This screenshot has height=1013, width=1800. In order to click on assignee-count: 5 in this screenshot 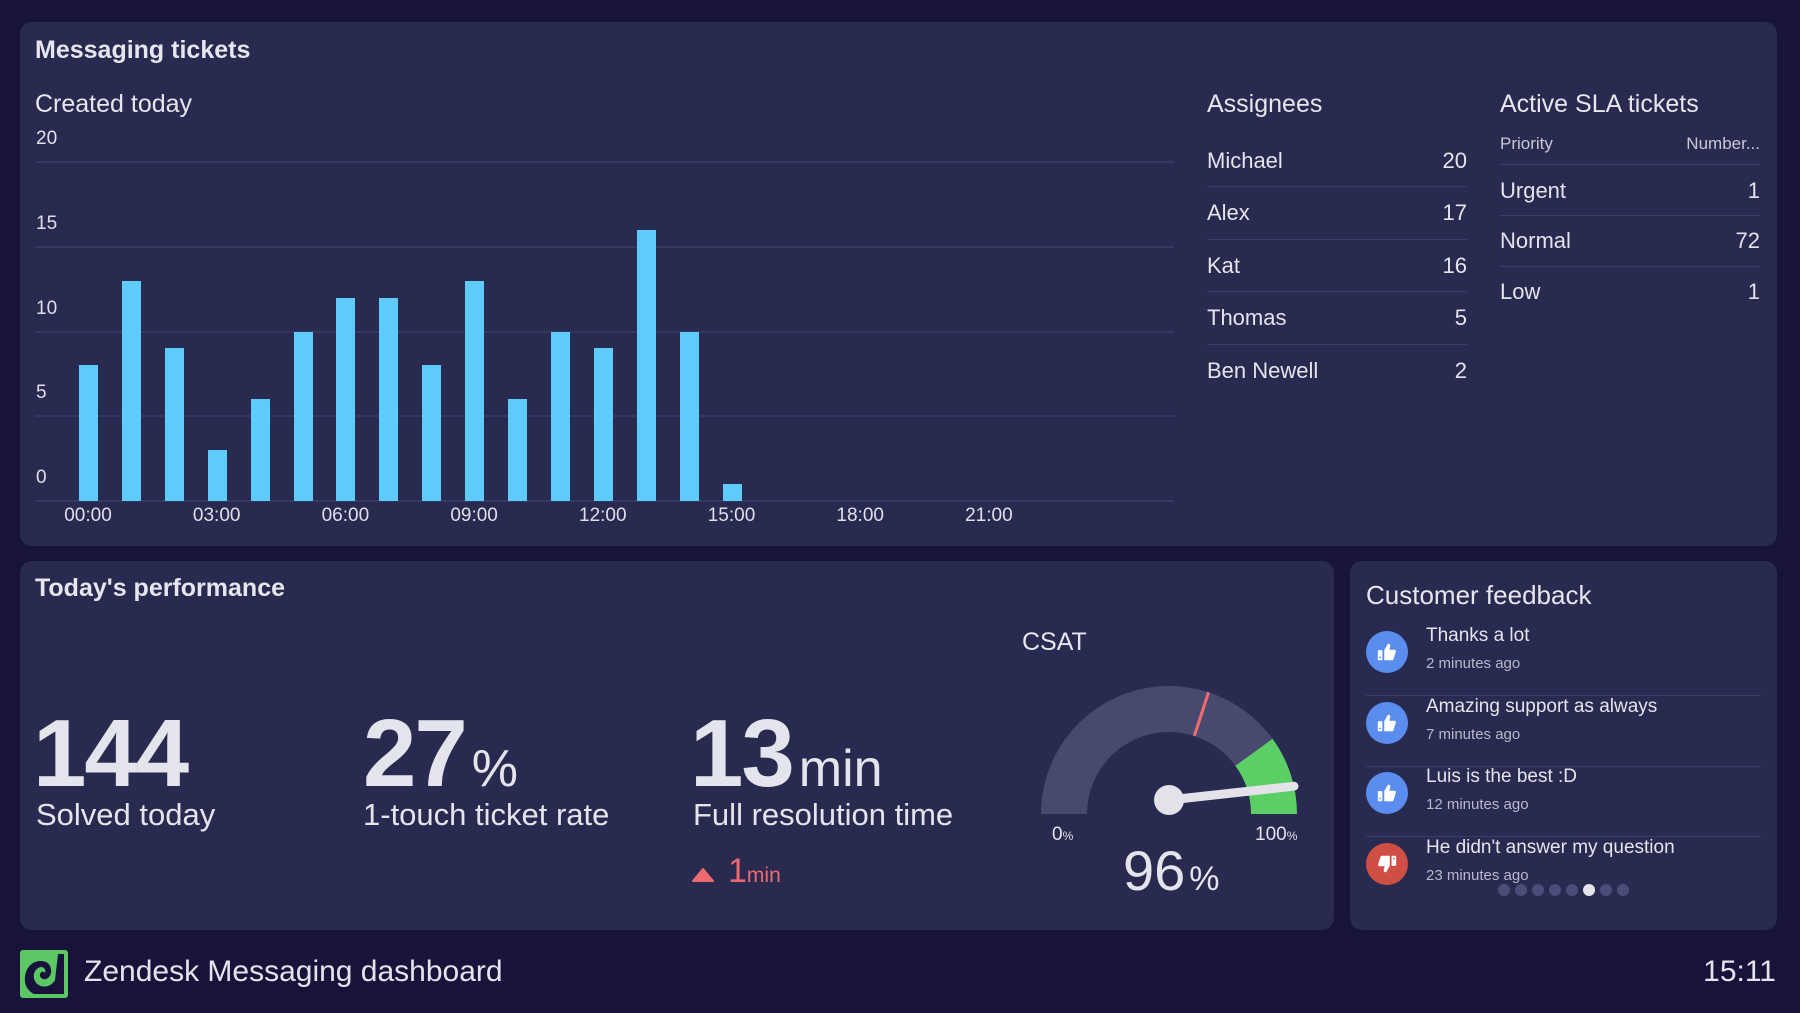, I will do `click(1460, 317)`.